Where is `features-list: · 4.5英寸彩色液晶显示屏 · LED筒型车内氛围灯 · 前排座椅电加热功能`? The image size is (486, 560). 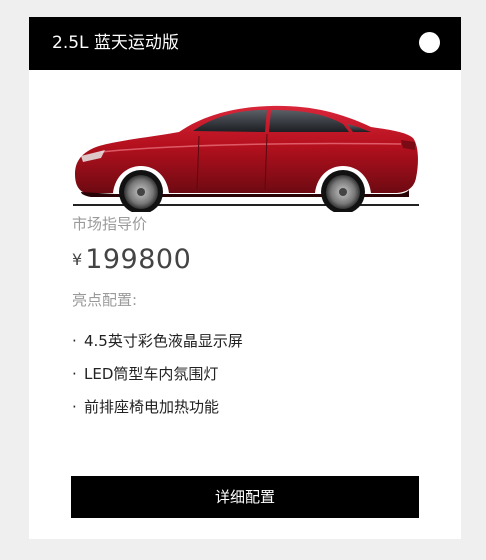 features-list: · 4.5英寸彩色液晶显示屏 · LED筒型车内氛围灯 · 前排座椅电加热功能 is located at coordinates (157, 379).